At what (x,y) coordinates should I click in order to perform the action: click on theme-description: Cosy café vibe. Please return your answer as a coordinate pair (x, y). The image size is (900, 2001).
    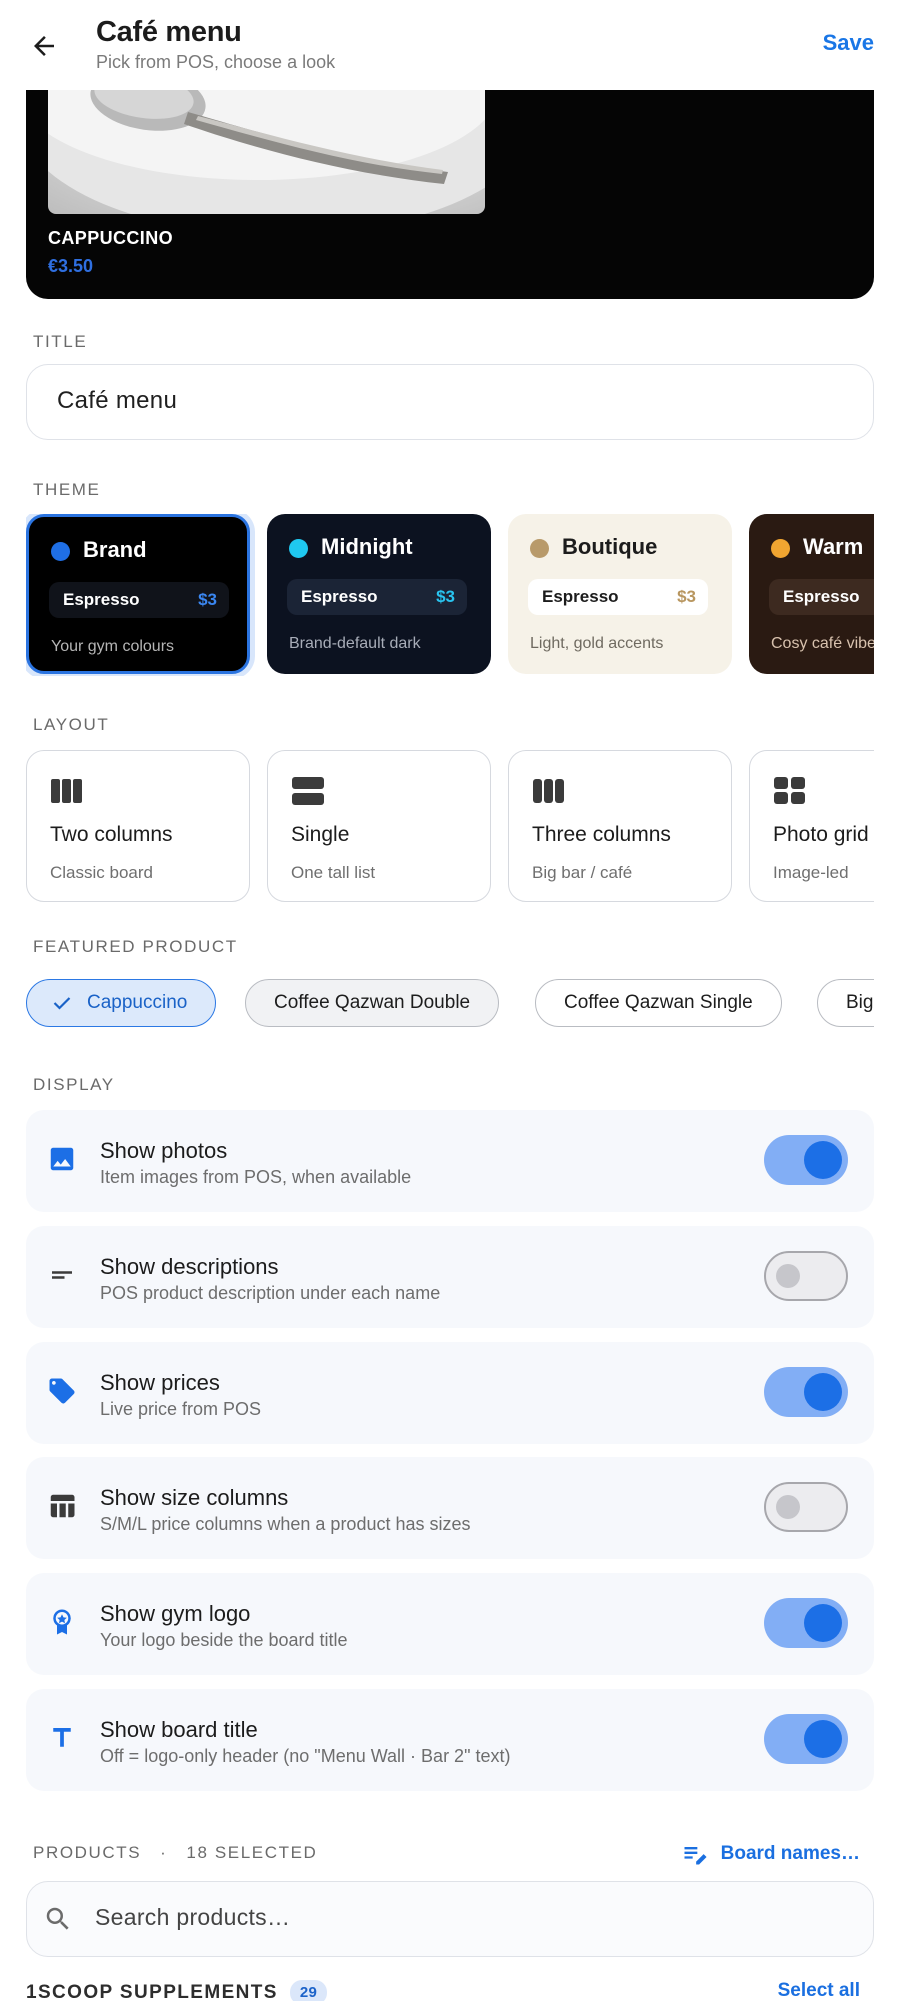
    Looking at the image, I should click on (822, 643).